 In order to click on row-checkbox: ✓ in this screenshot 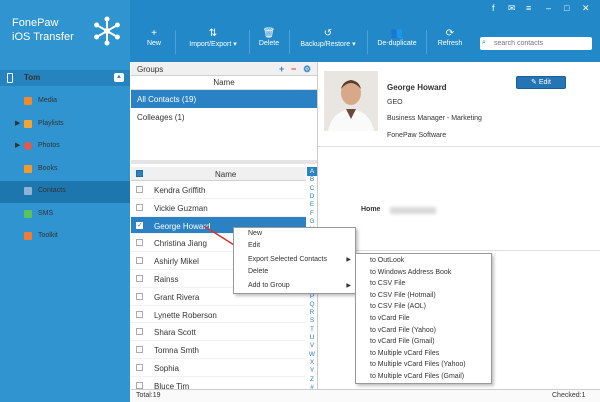, I will do `click(139, 225)`.